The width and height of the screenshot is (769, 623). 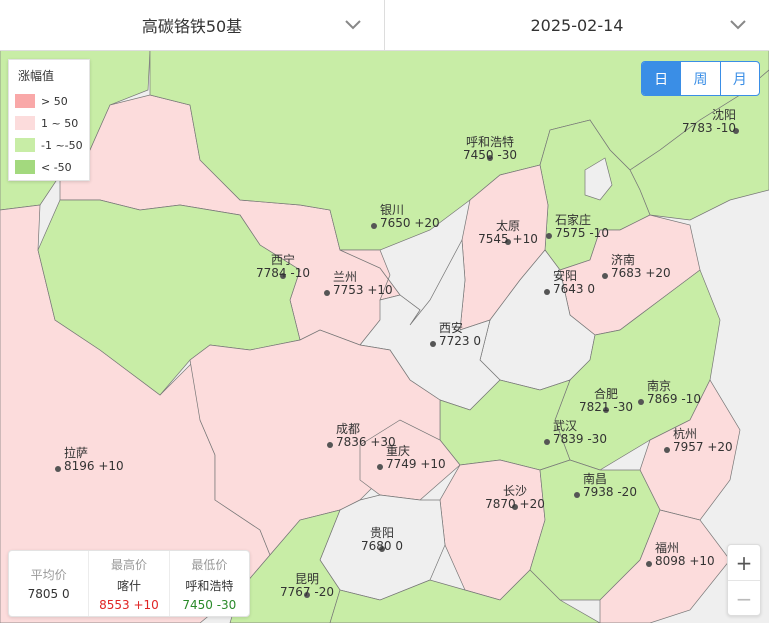 What do you see at coordinates (574, 289) in the screenshot?
I see `city-value: 7643 0` at bounding box center [574, 289].